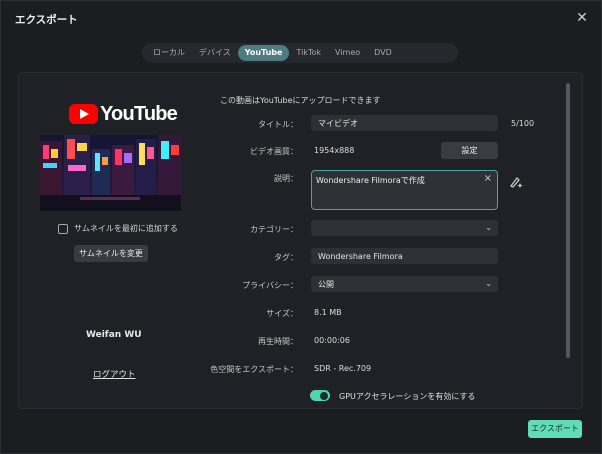 The height and width of the screenshot is (454, 602). Describe the element at coordinates (83, 114) in the screenshot. I see `youtube-play-icon` at that location.